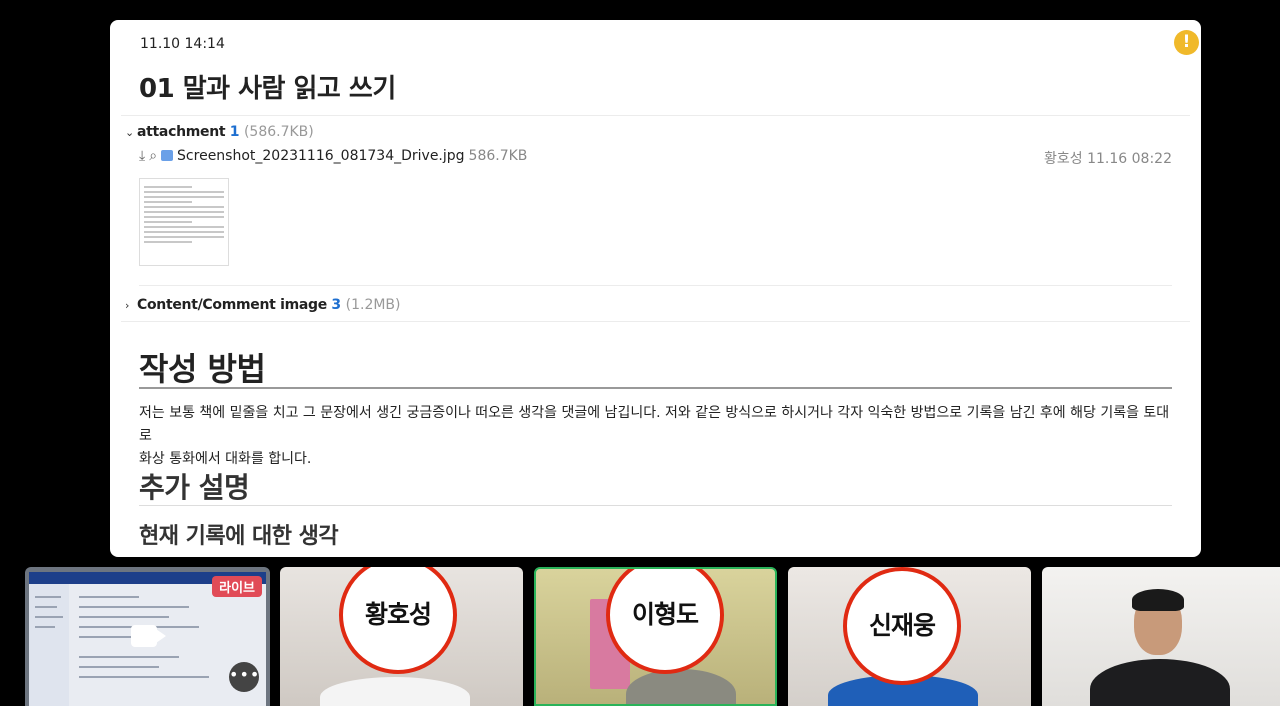 This screenshot has width=1280, height=706. I want to click on image-file-icon, so click(167, 155).